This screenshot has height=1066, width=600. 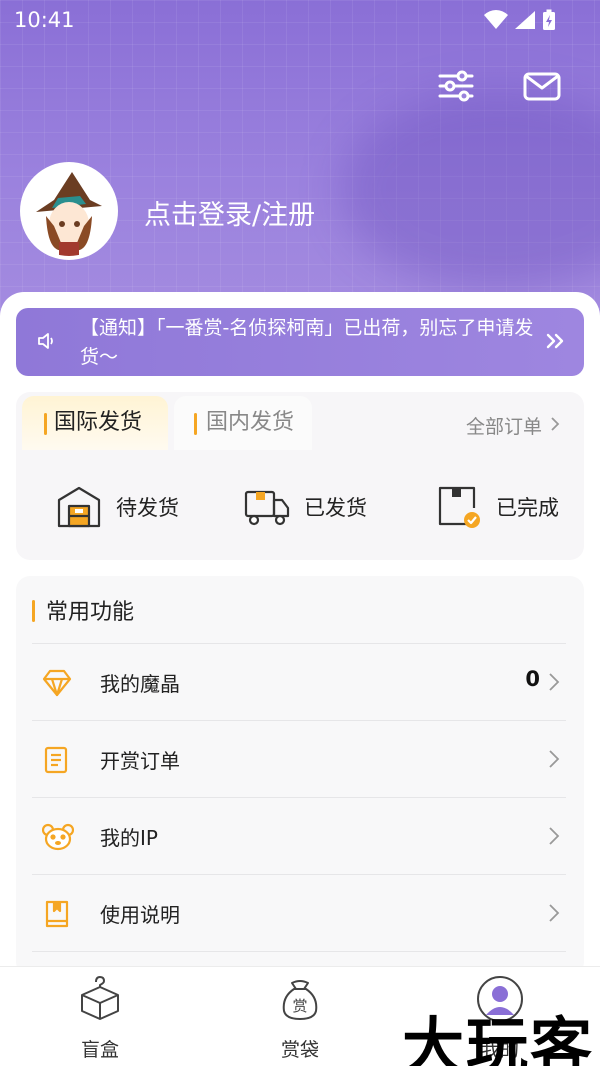 What do you see at coordinates (140, 684) in the screenshot?
I see `menu-item-label: 我的魔晶` at bounding box center [140, 684].